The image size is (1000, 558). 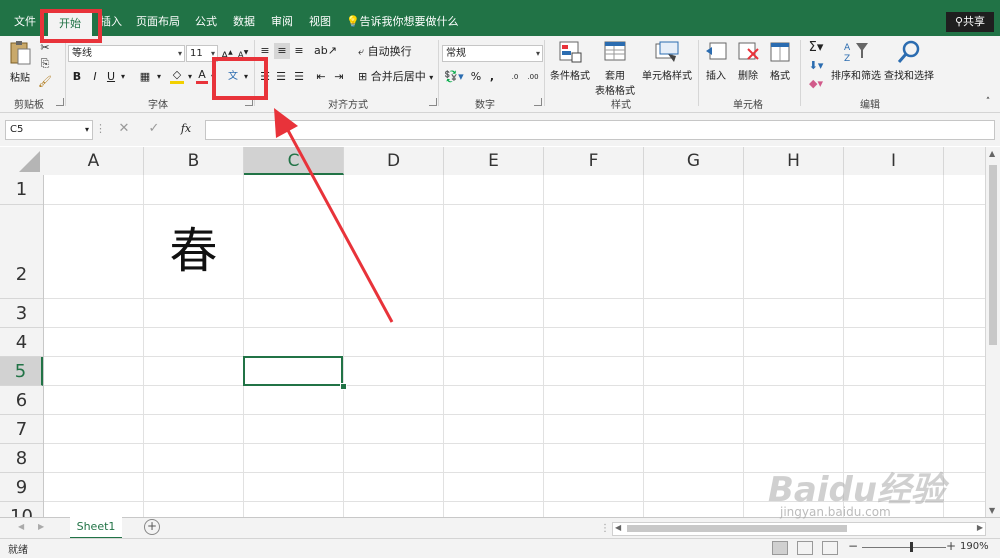 I want to click on tab-insert: 插入, so click(x=111, y=22).